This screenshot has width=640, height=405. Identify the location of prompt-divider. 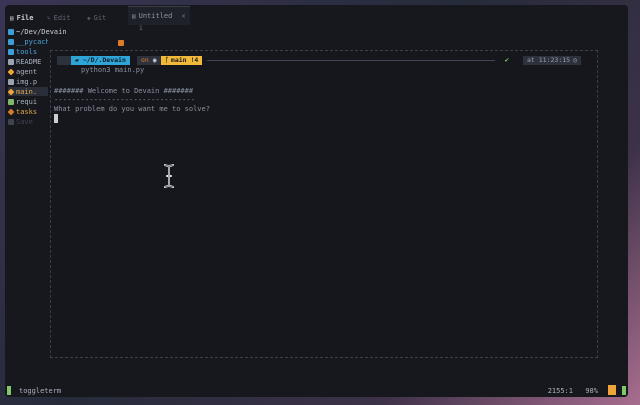
(351, 60).